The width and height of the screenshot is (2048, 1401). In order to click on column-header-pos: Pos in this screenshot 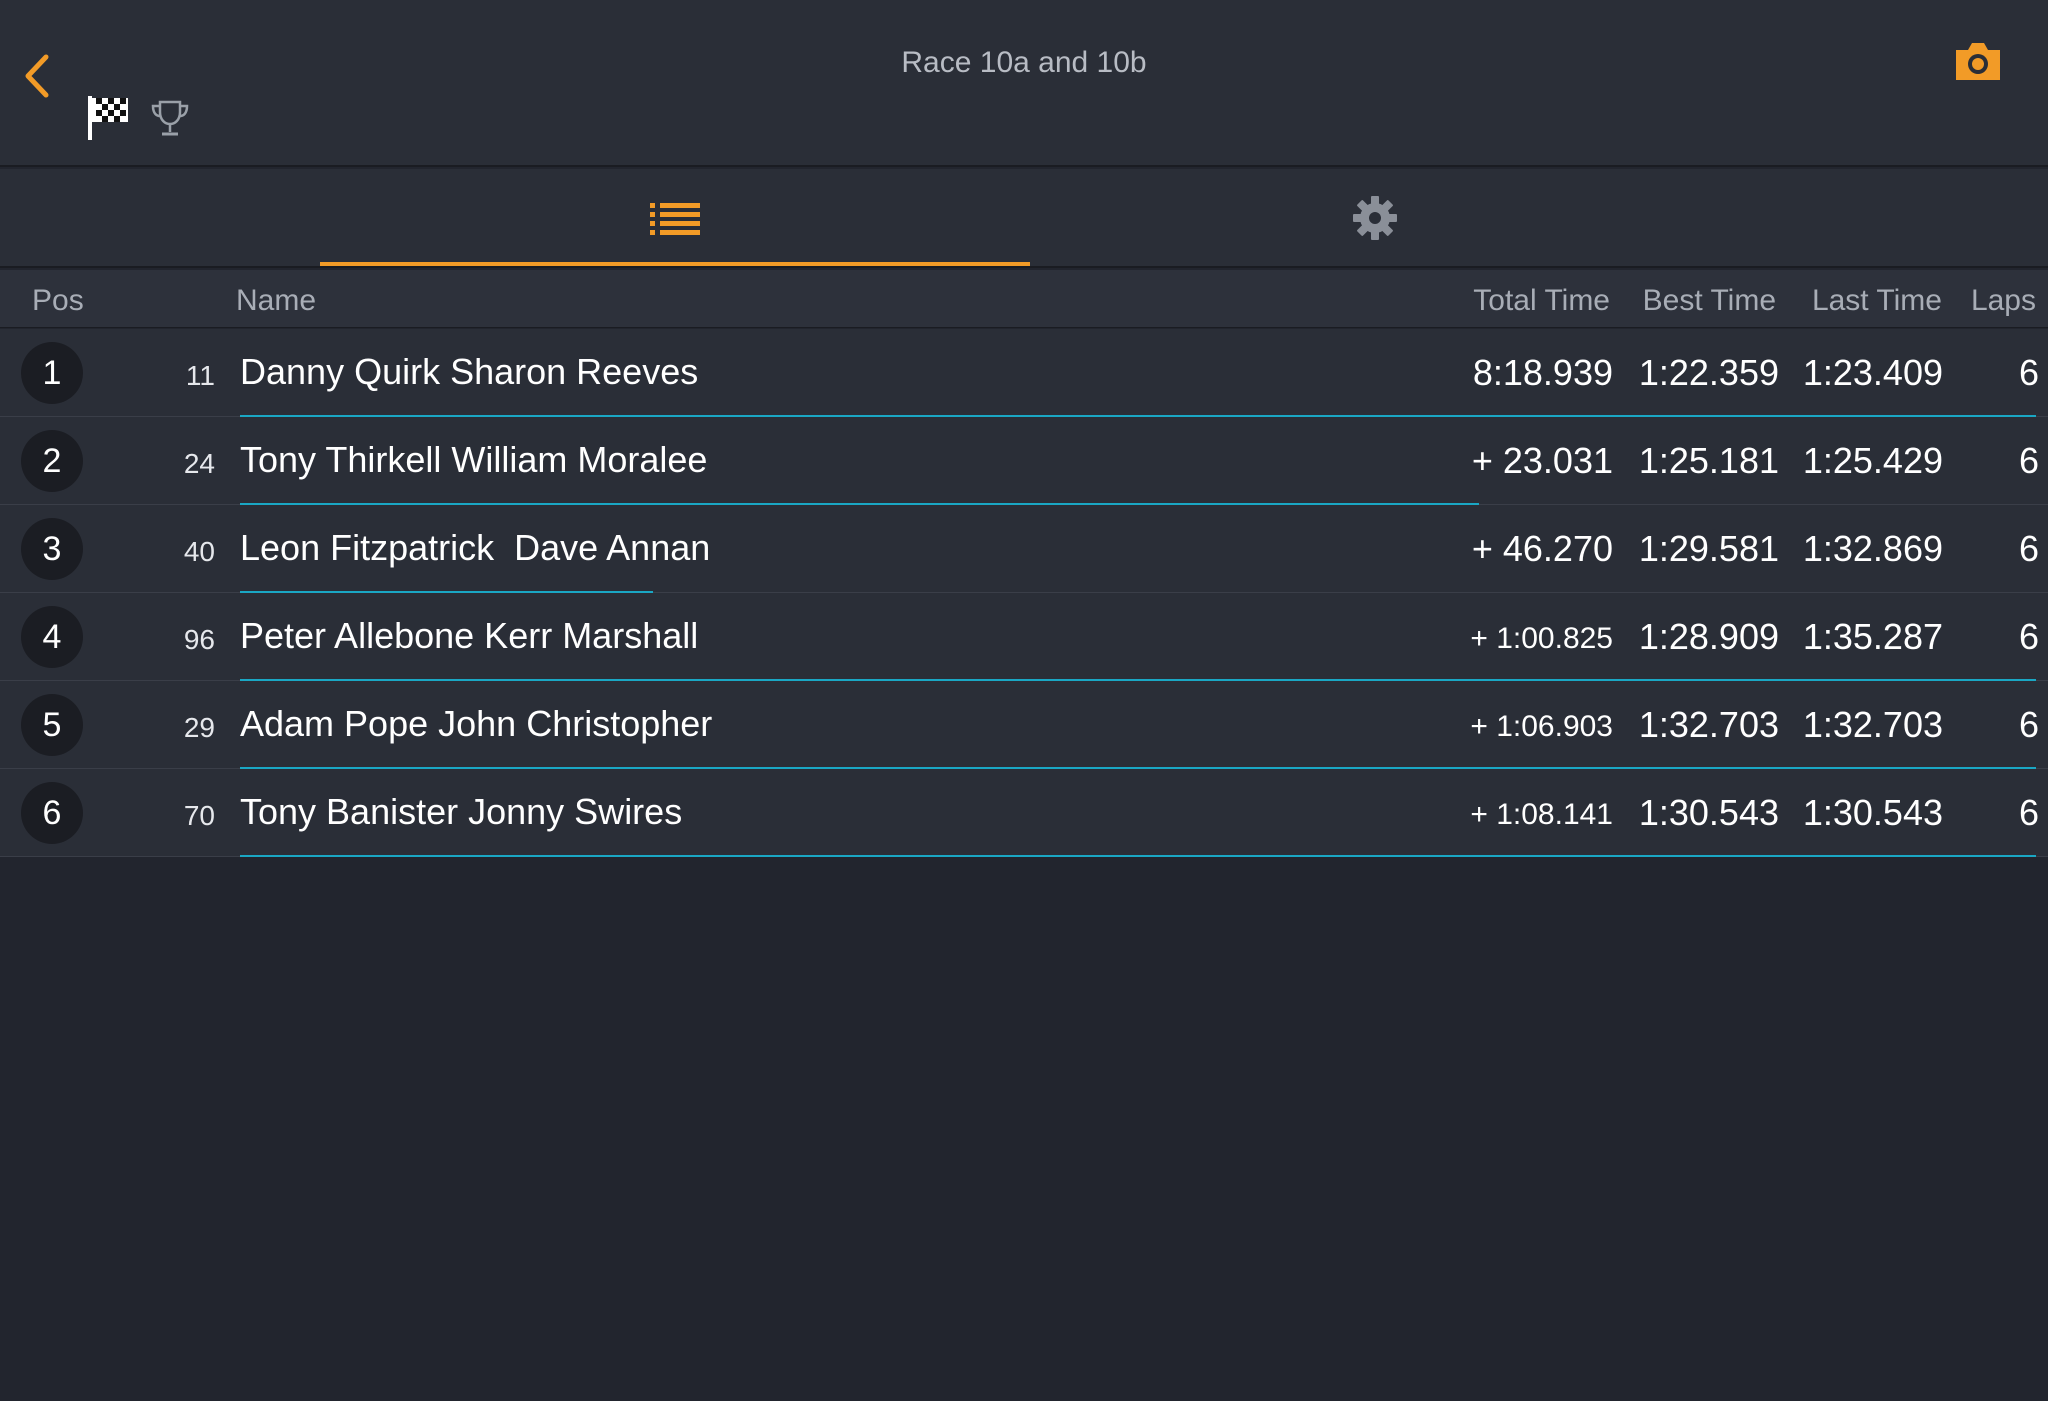, I will do `click(58, 301)`.